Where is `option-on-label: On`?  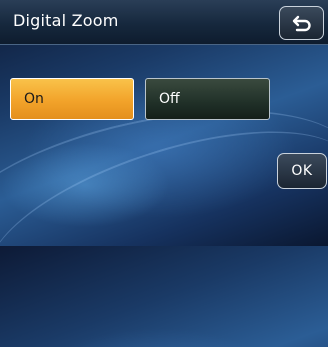
option-on-label: On is located at coordinates (34, 99).